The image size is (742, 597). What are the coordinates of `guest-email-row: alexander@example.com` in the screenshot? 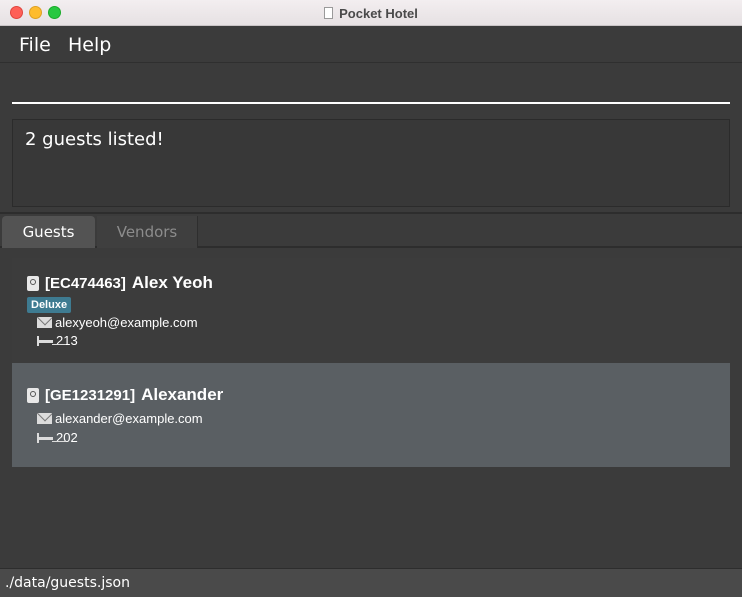 It's located at (120, 418).